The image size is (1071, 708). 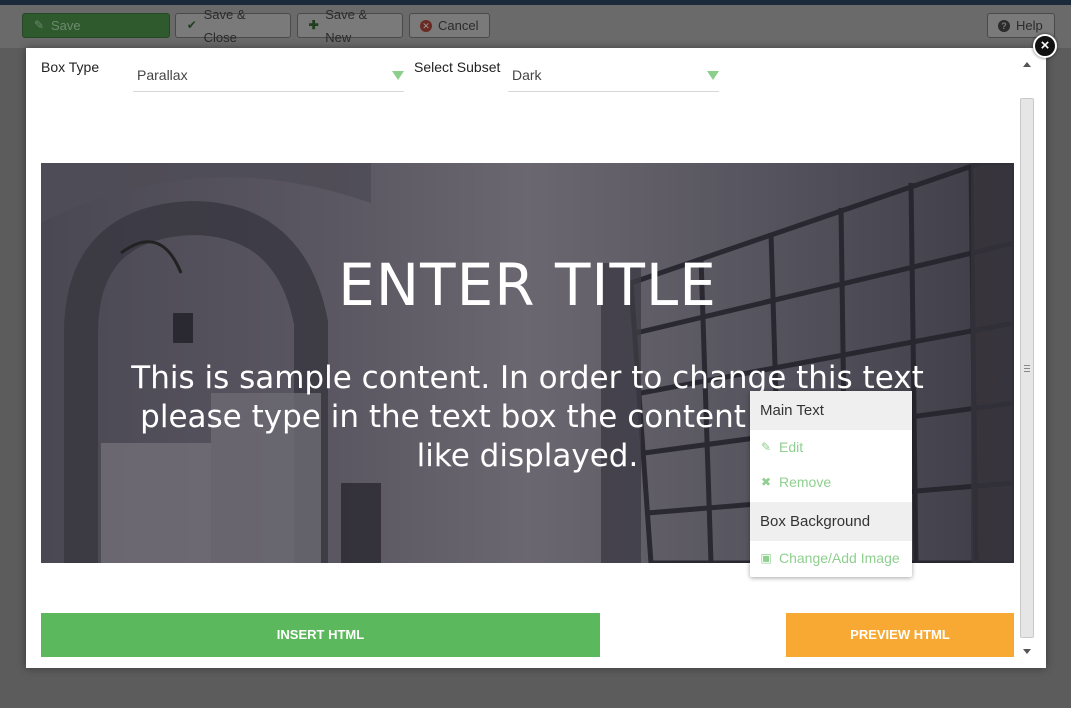 What do you see at coordinates (66, 25) in the screenshot?
I see `save-button-label: Save` at bounding box center [66, 25].